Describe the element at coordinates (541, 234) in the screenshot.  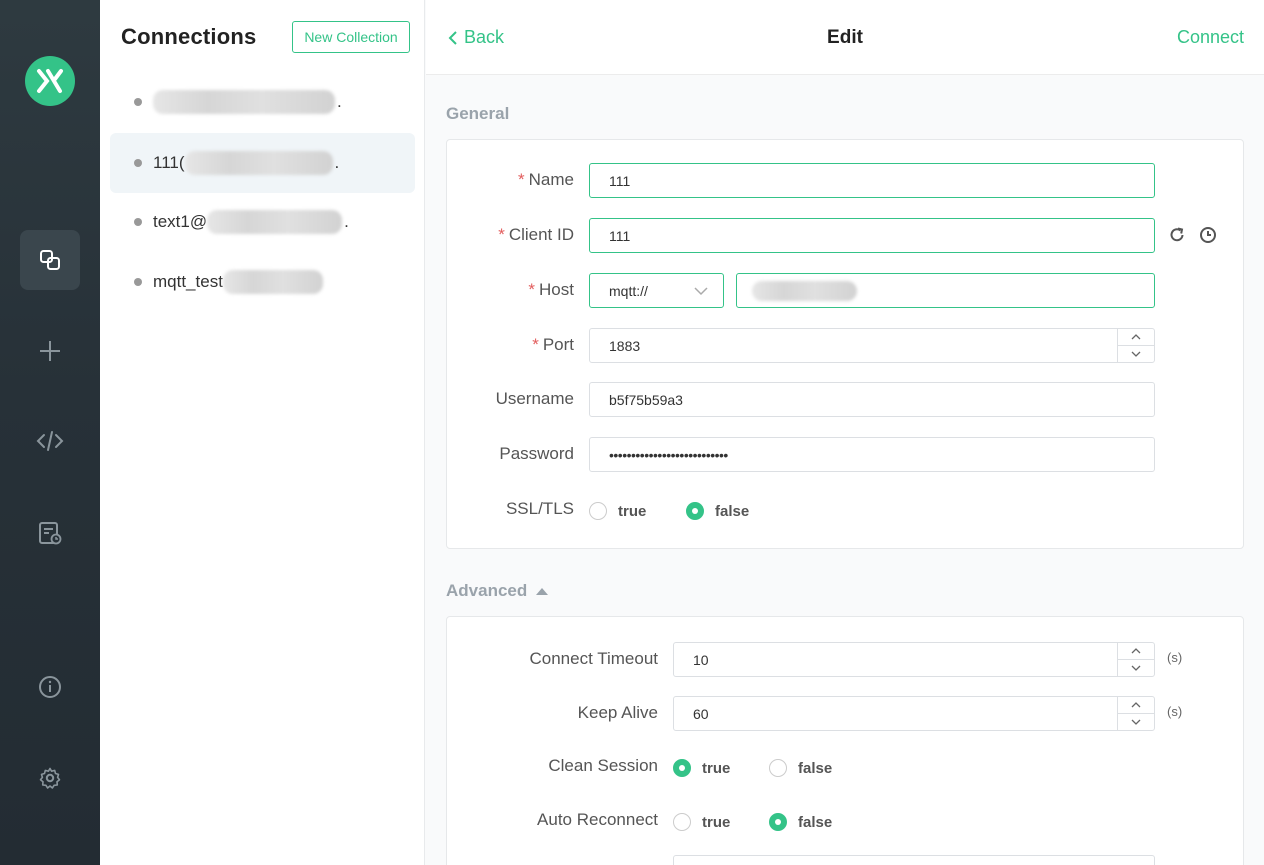
I see `client-id-label-text: Client ID` at that location.